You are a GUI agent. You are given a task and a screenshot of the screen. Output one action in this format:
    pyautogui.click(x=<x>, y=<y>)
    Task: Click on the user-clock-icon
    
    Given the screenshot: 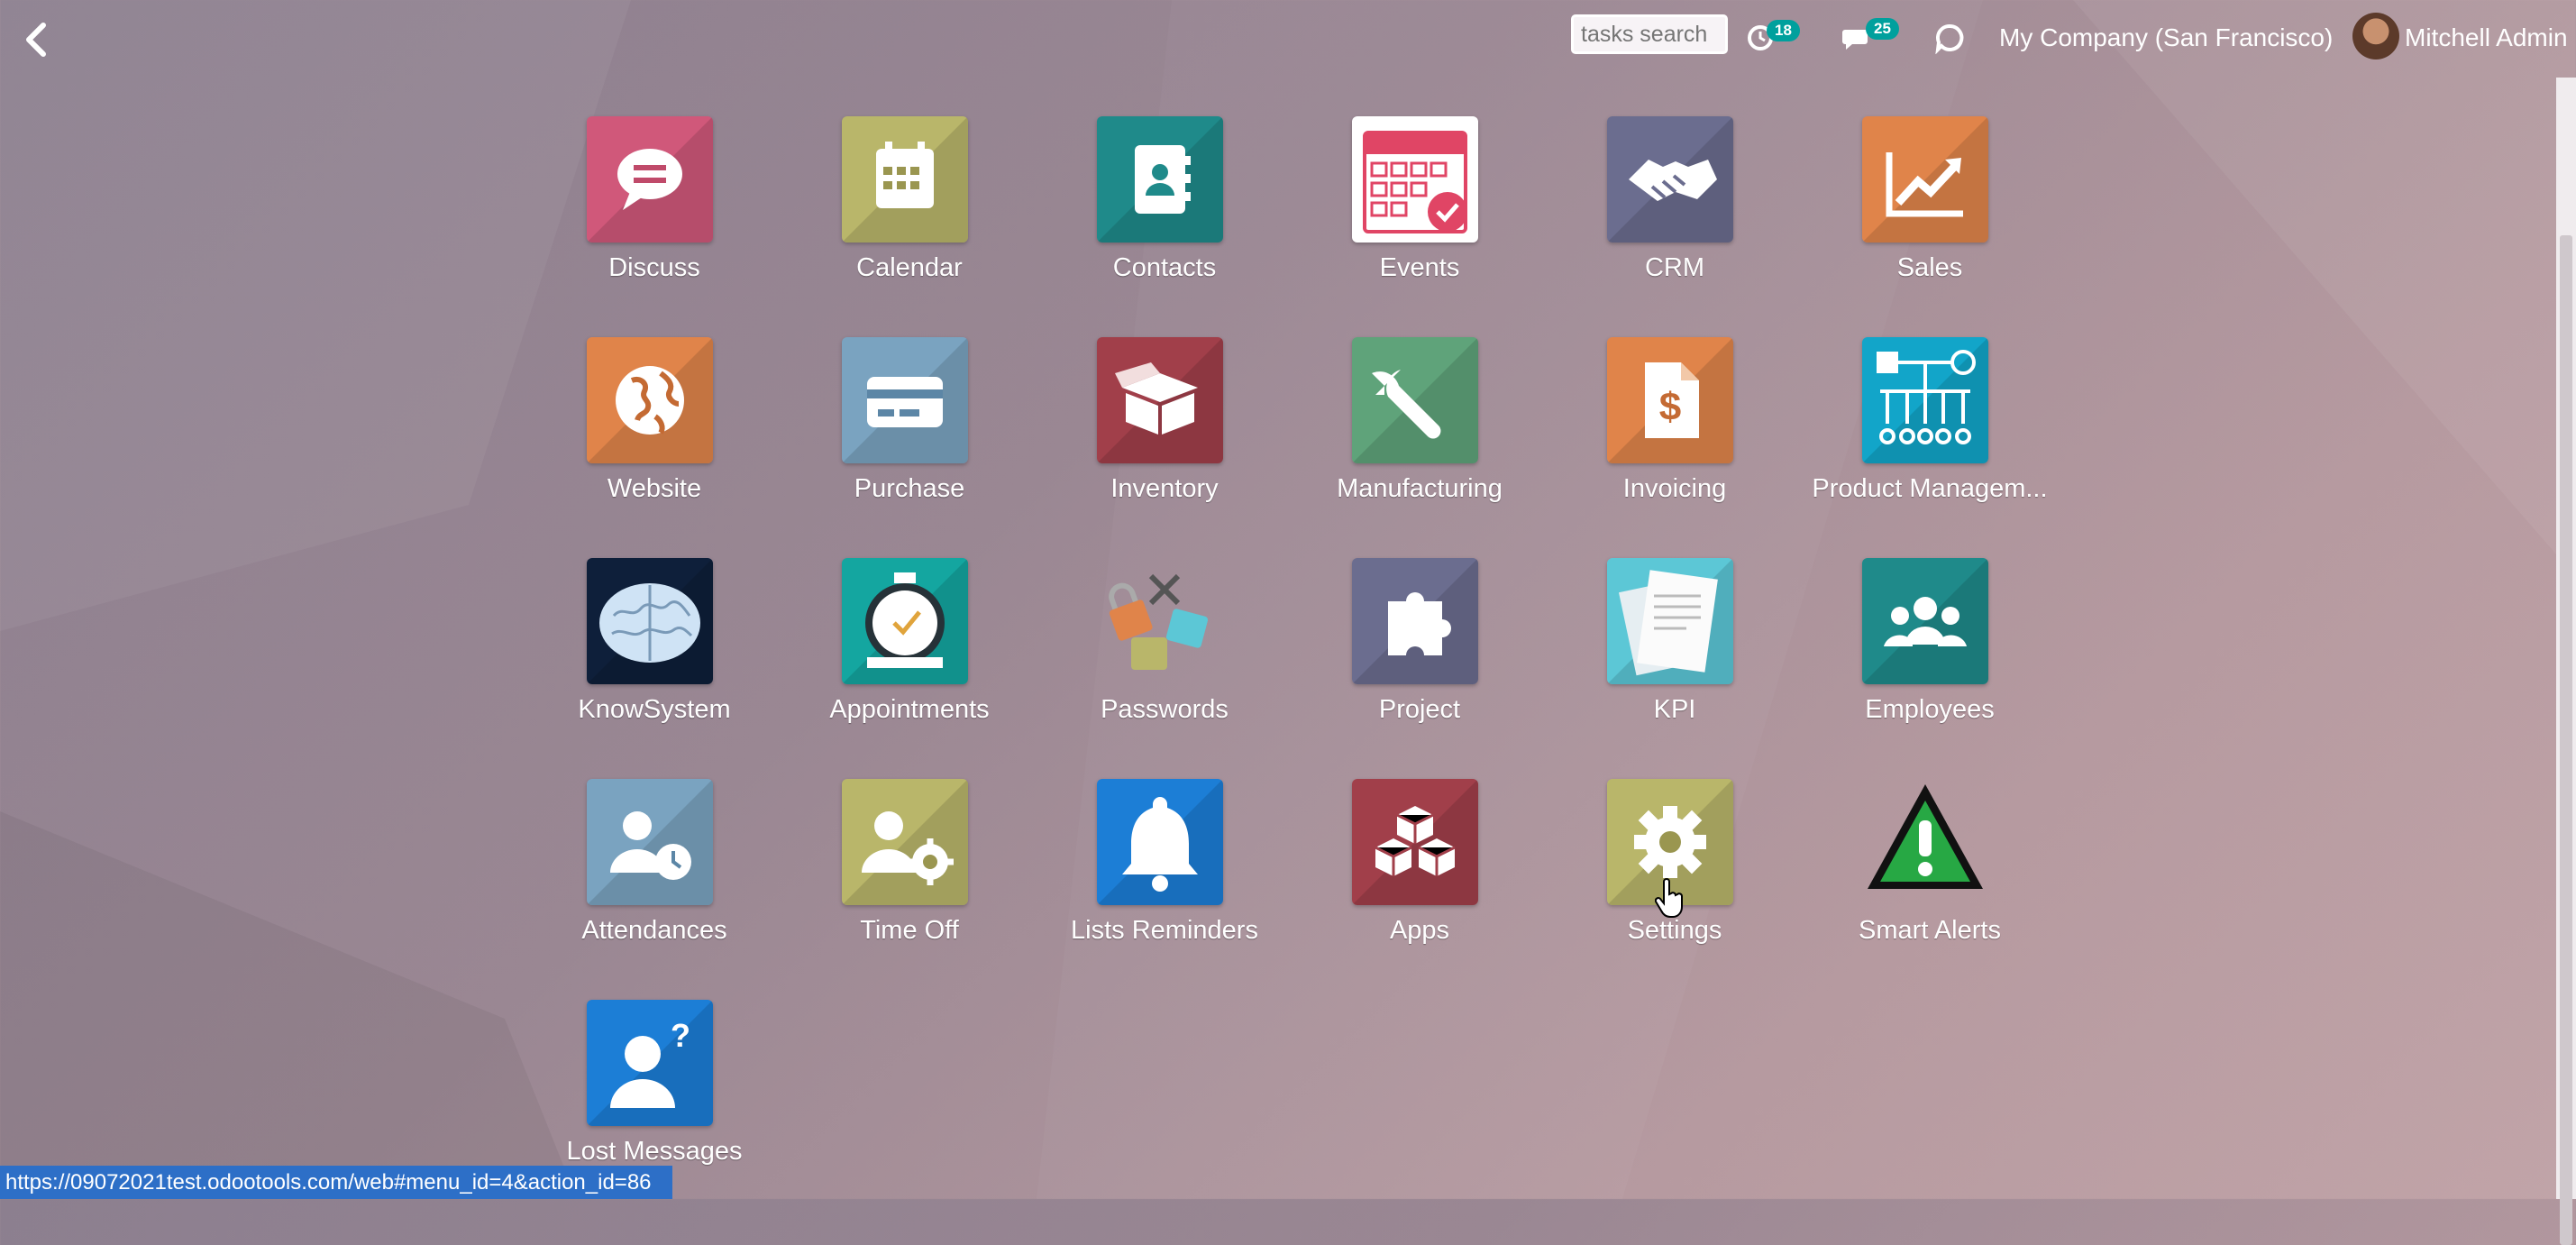 What is the action you would take?
    pyautogui.click(x=650, y=842)
    